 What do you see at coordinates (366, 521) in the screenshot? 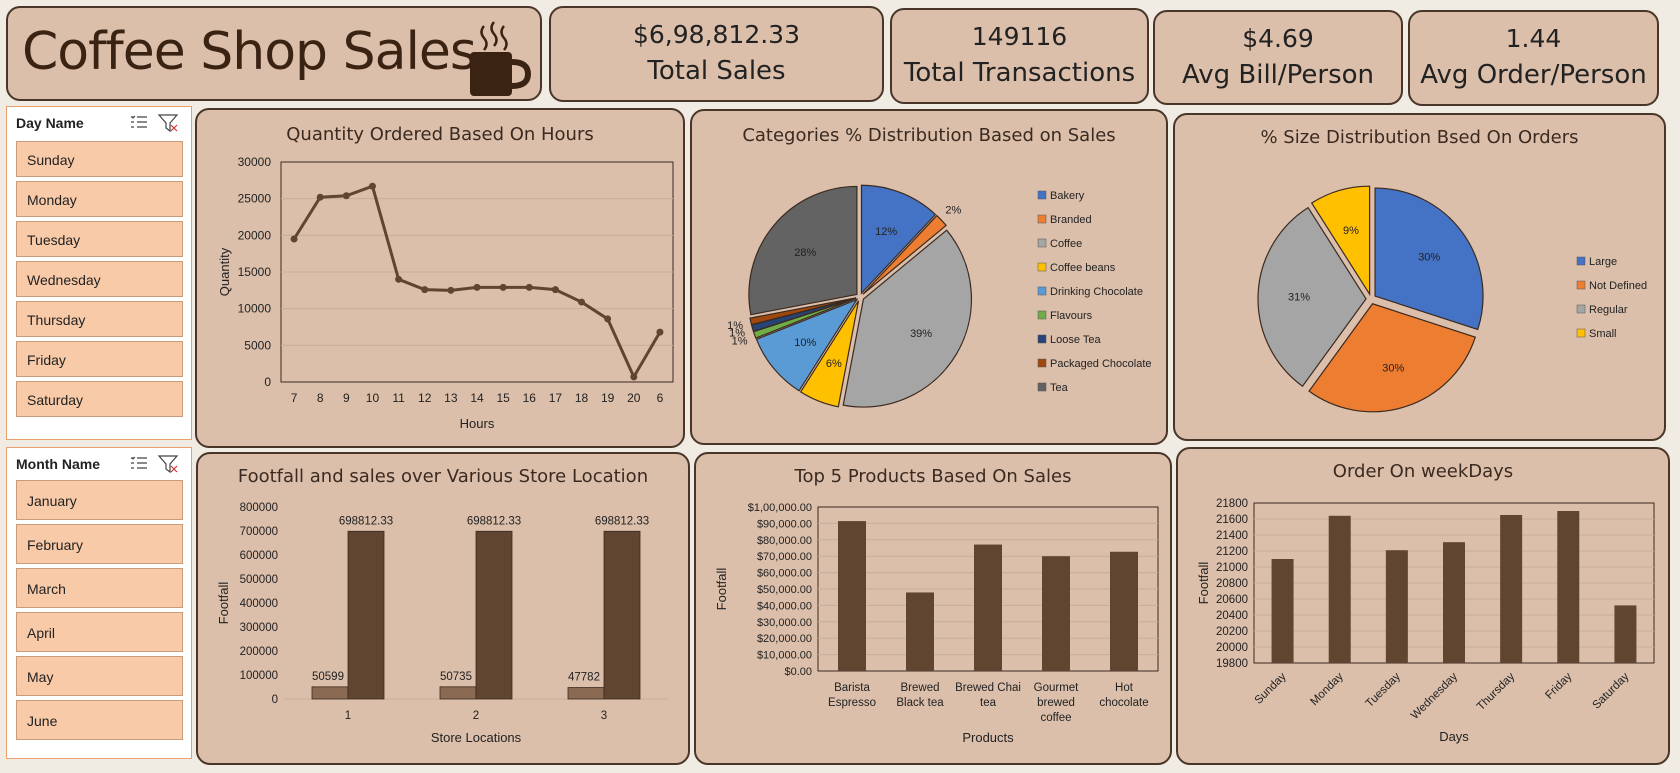
I see `data-label: 698812.33` at bounding box center [366, 521].